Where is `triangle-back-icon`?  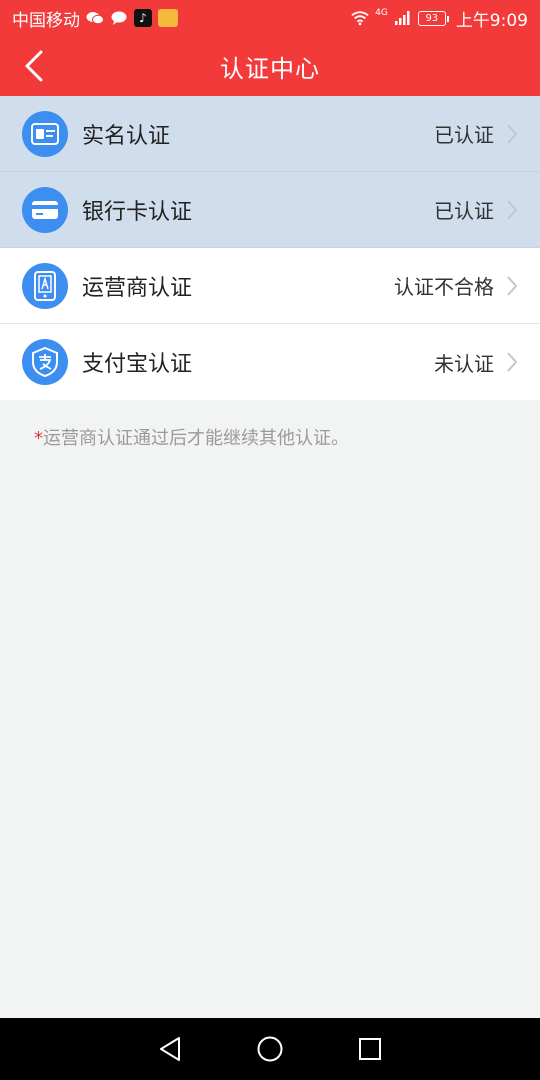 triangle-back-icon is located at coordinates (170, 1049).